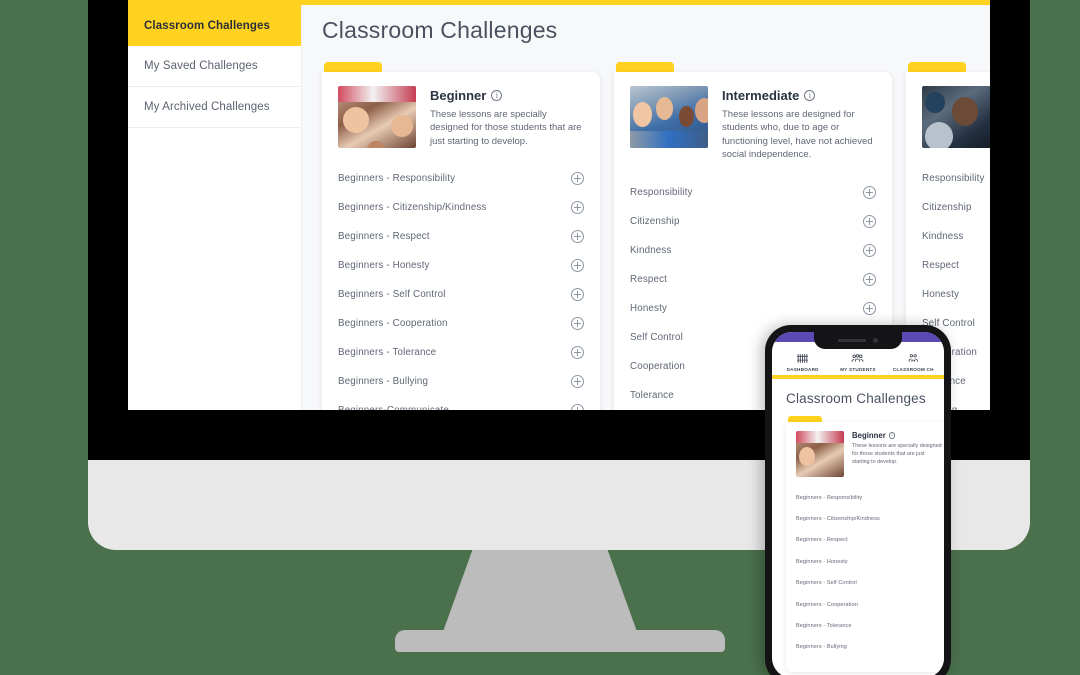  Describe the element at coordinates (412, 208) in the screenshot. I see `lesson-label: Beginners - Citizenship/Kindness` at that location.